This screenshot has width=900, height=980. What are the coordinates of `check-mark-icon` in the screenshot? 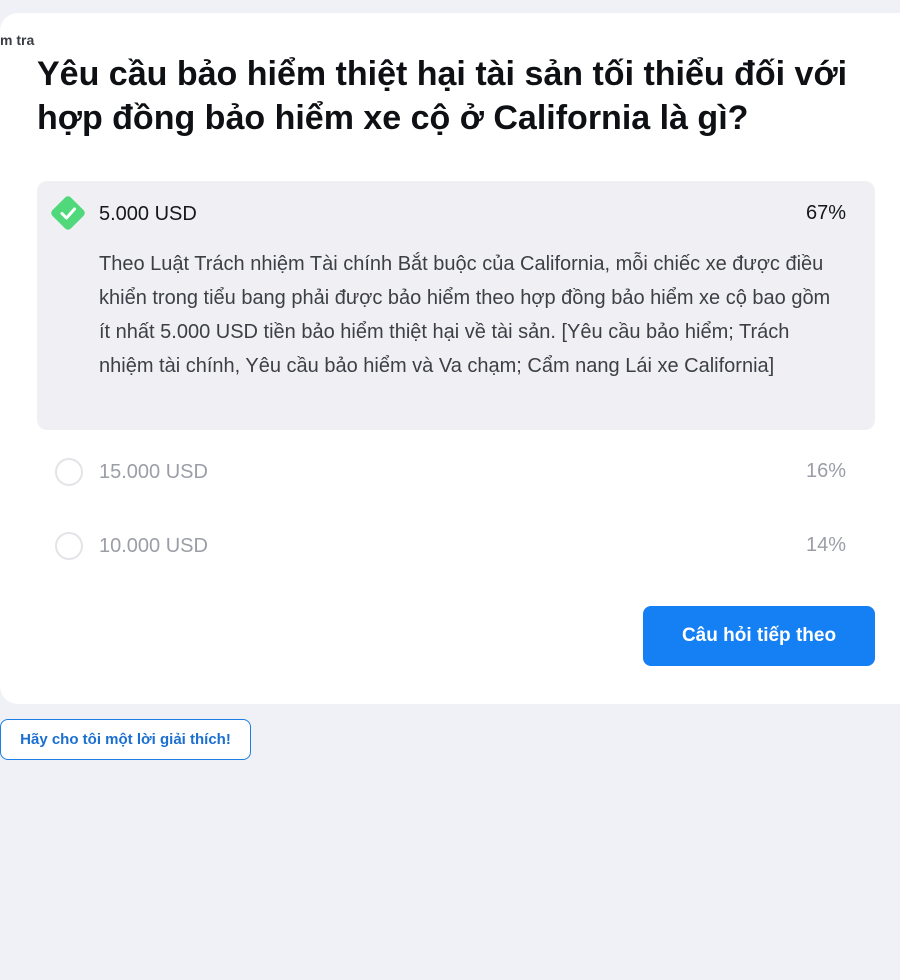 It's located at (68, 213).